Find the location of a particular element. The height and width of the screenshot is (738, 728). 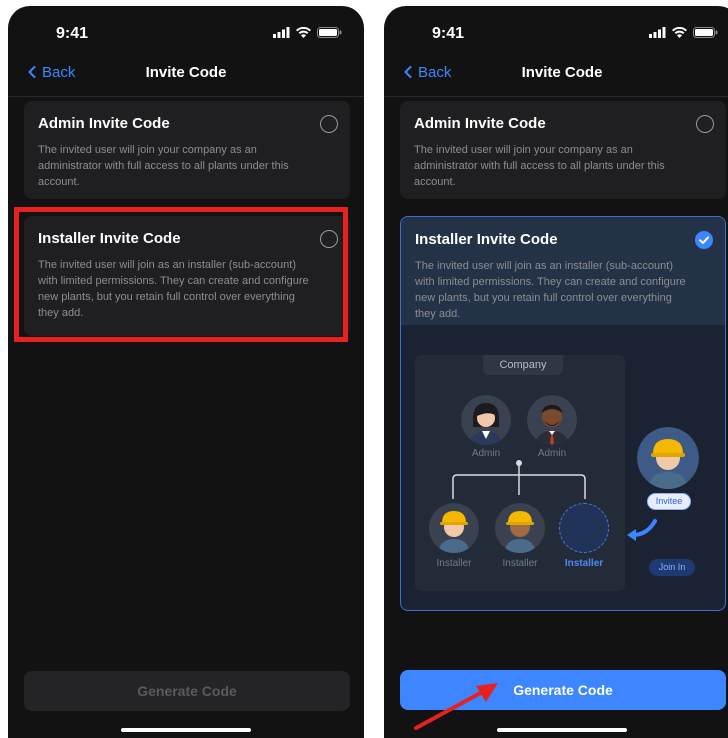

installer-label-new: Installer is located at coordinates (584, 563).